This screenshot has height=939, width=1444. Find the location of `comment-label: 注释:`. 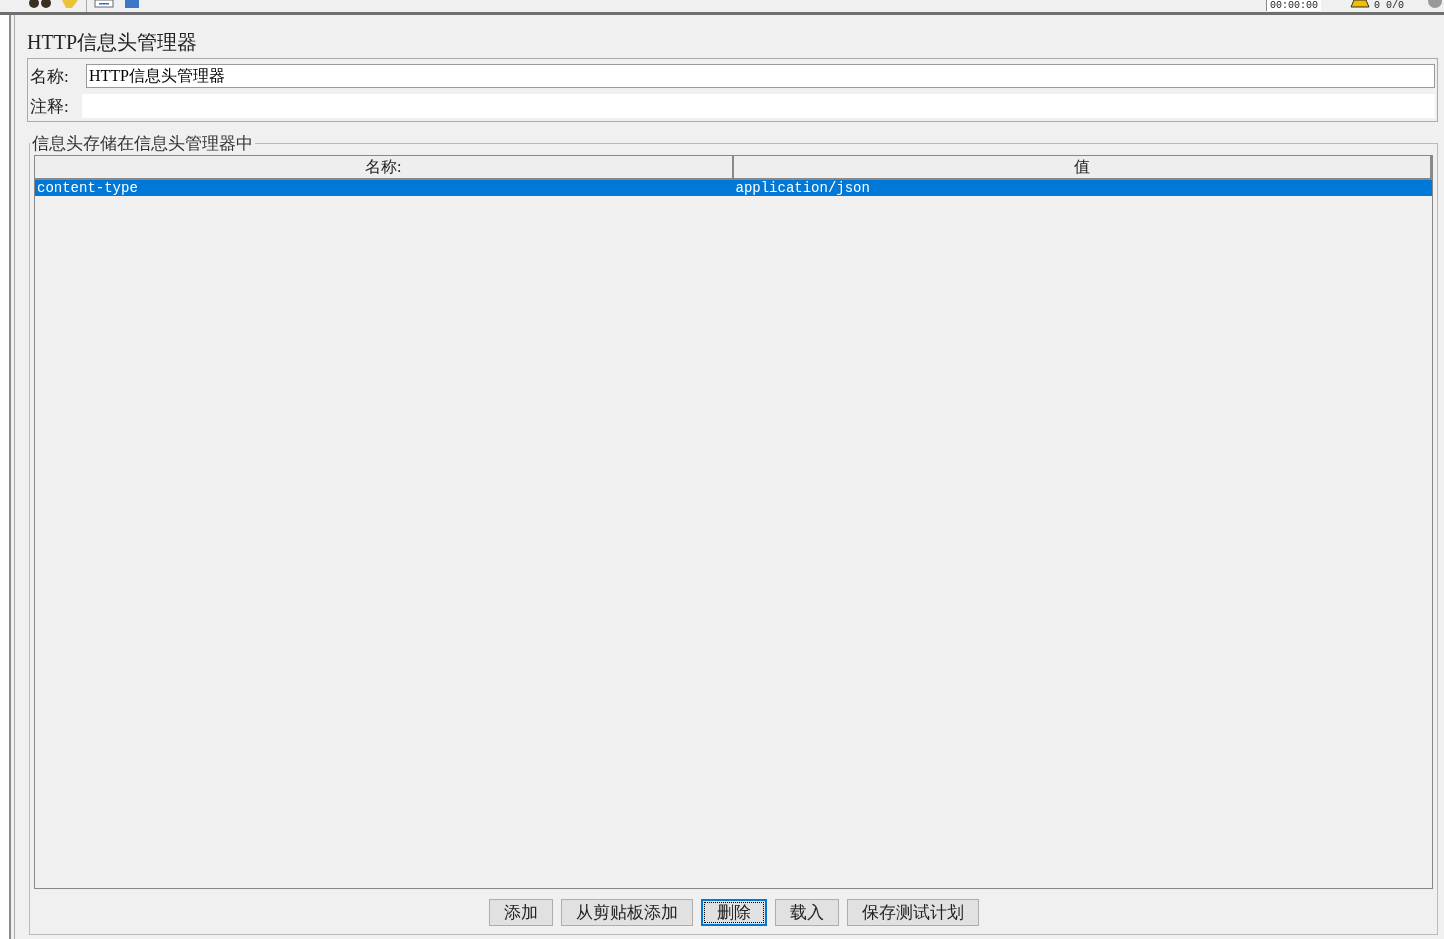

comment-label: 注释: is located at coordinates (50, 106).